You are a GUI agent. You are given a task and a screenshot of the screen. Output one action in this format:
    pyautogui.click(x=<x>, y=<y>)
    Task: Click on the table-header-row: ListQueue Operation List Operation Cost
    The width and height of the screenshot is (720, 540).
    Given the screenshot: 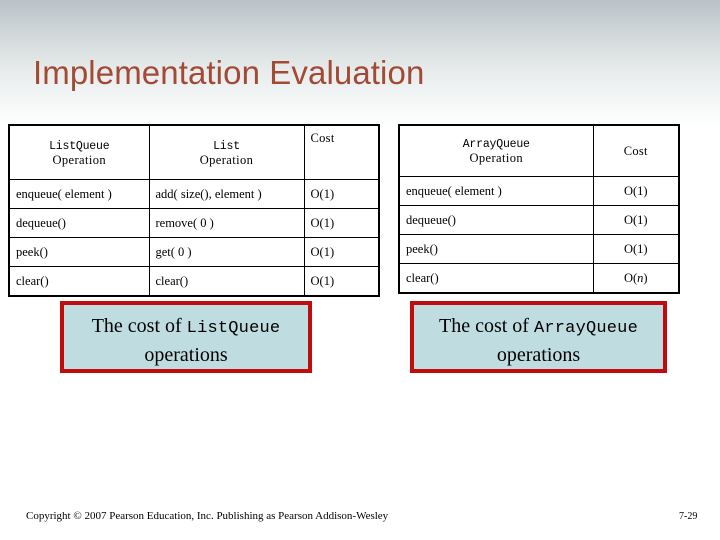 What is the action you would take?
    pyautogui.click(x=194, y=152)
    